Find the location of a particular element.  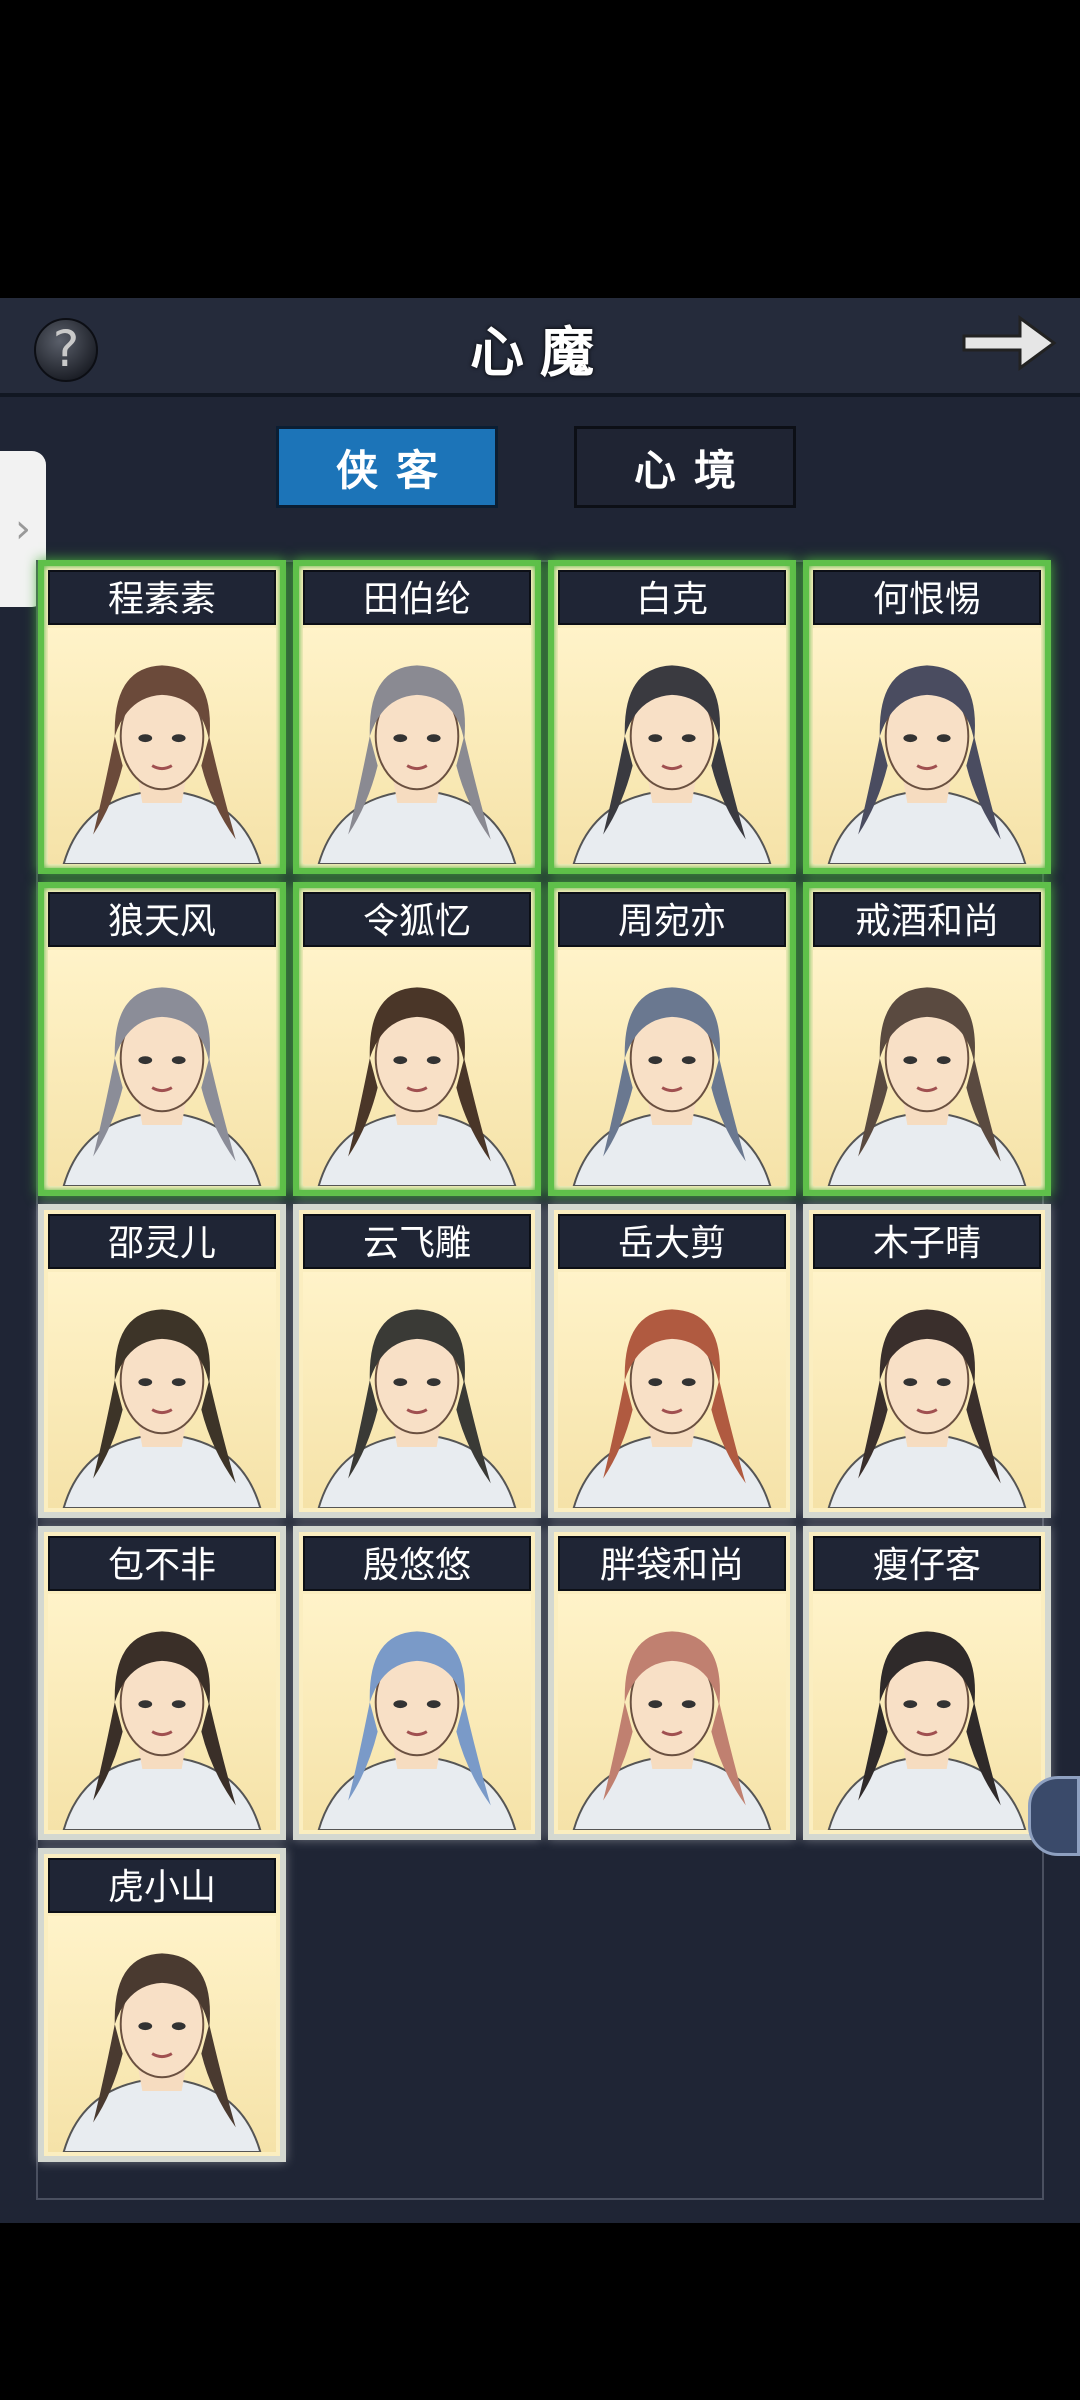

header-bar: ? 心魔 is located at coordinates (540, 347).